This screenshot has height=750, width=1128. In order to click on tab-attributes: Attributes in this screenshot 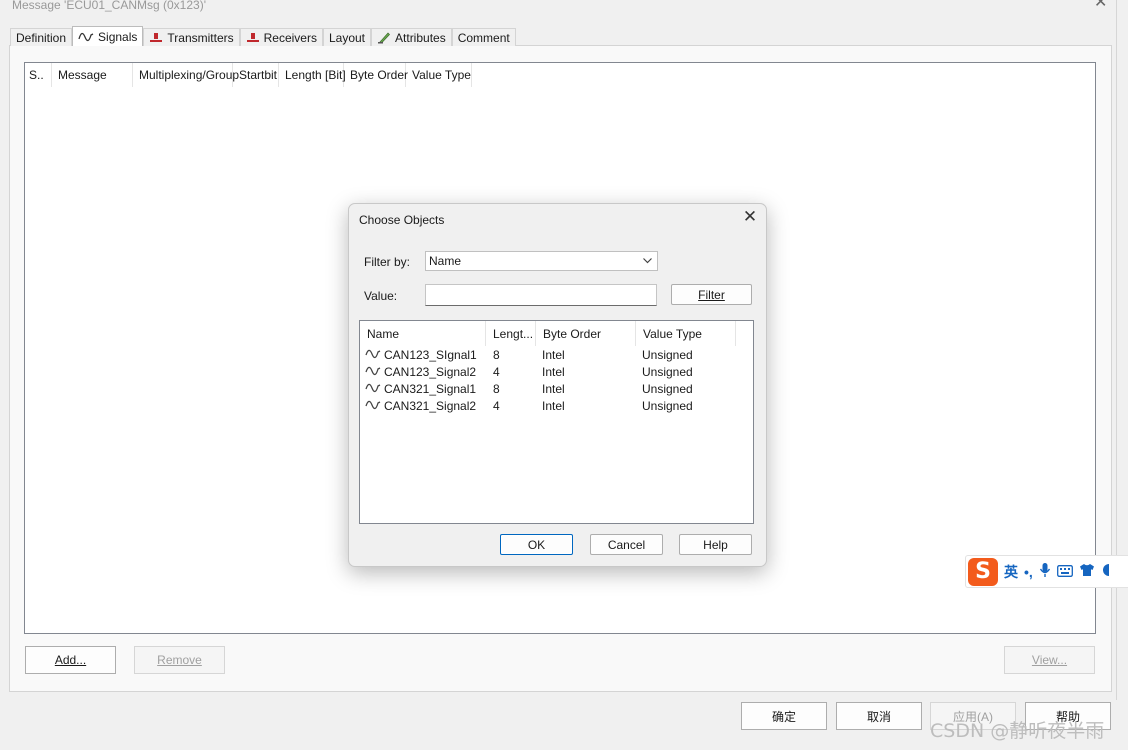, I will do `click(411, 37)`.